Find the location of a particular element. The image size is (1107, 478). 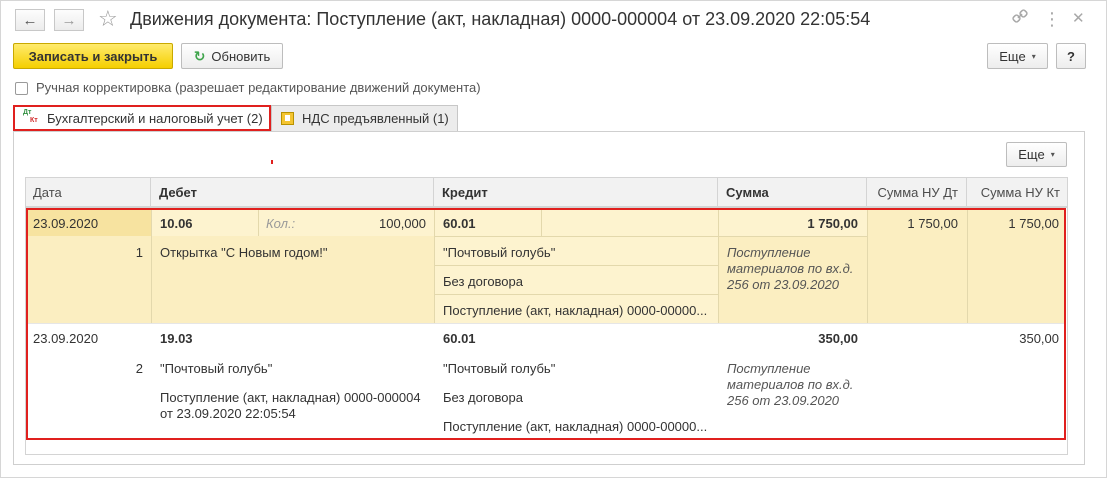

grid-more-button: Еще ▾ is located at coordinates (1036, 154).